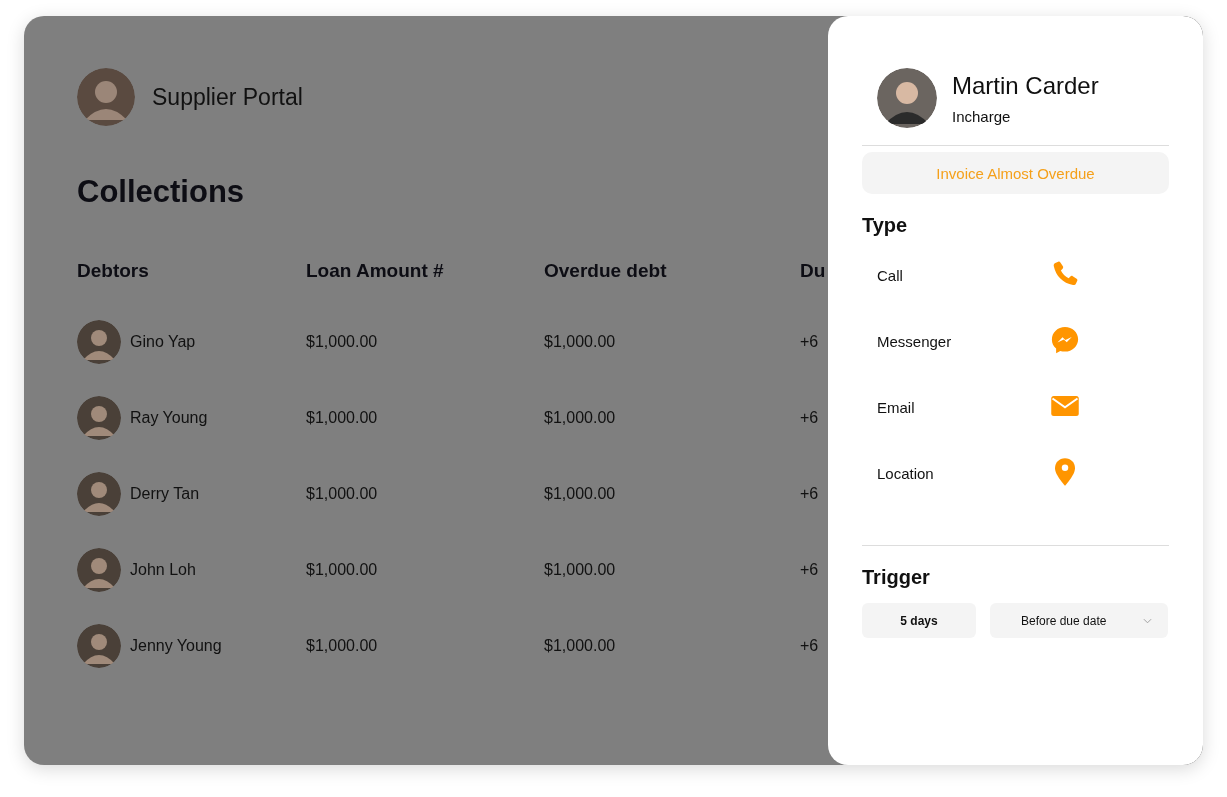 Image resolution: width=1227 pixels, height=797 pixels. I want to click on portal-title: Supplier Portal, so click(227, 97).